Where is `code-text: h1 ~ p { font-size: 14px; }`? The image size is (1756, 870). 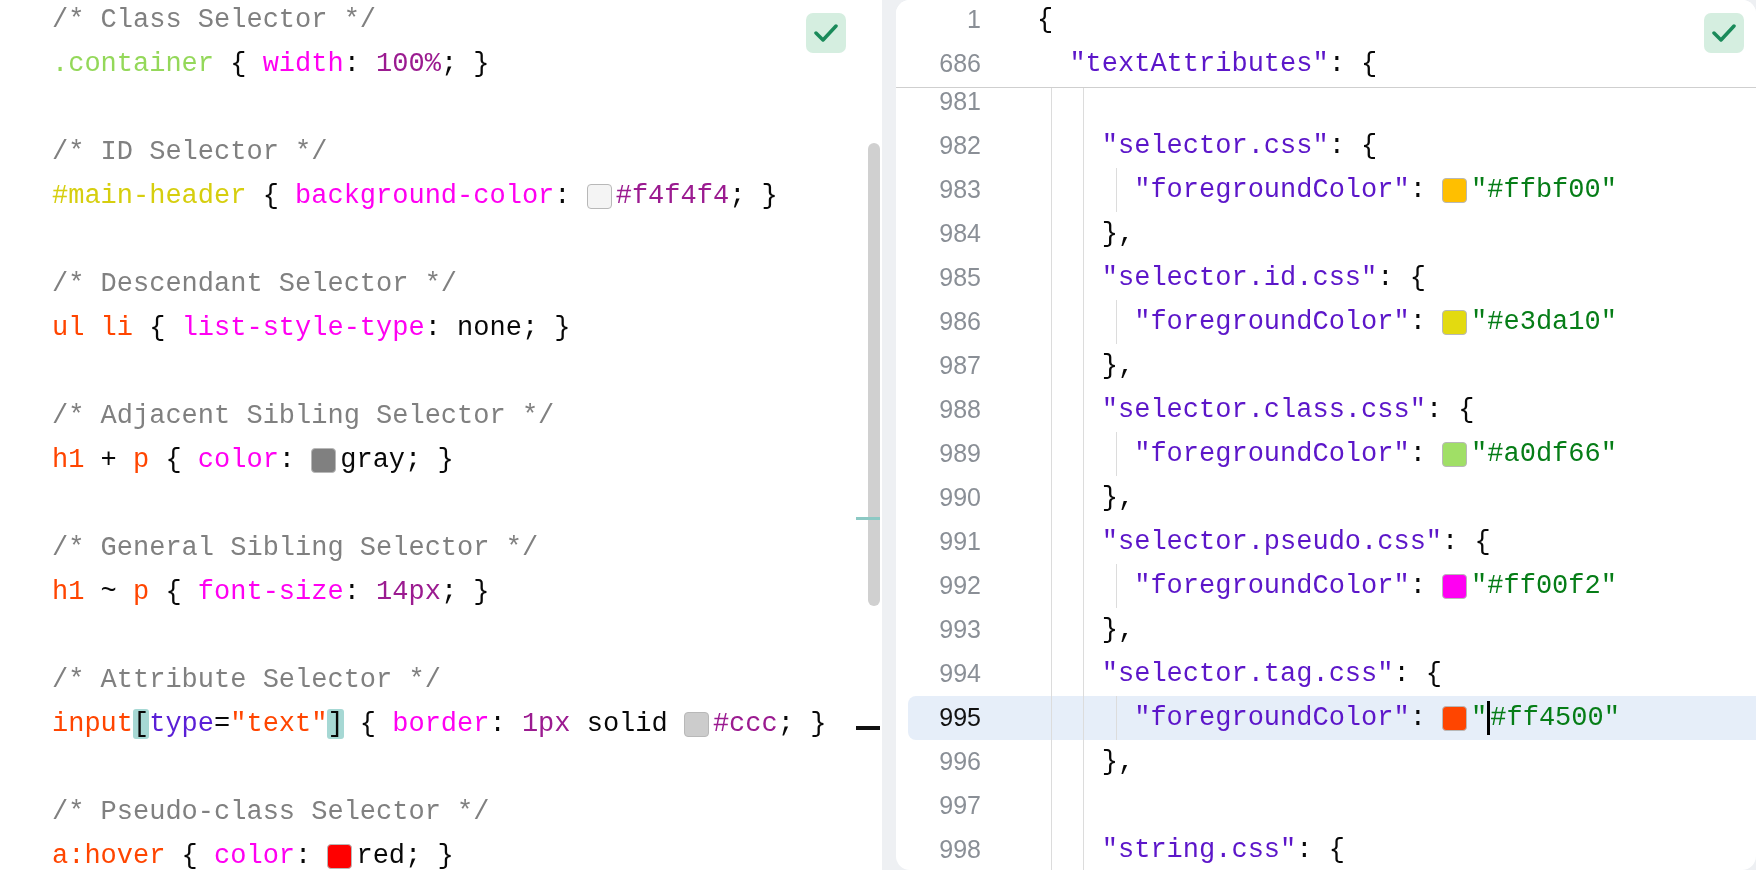
code-text: h1 ~ p { font-size: 14px; } is located at coordinates (271, 592).